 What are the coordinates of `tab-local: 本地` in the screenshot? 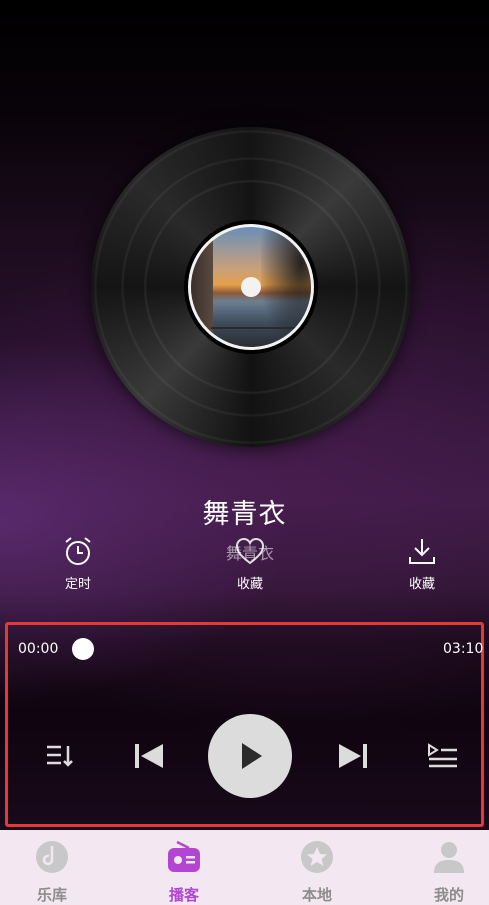 It's located at (317, 867).